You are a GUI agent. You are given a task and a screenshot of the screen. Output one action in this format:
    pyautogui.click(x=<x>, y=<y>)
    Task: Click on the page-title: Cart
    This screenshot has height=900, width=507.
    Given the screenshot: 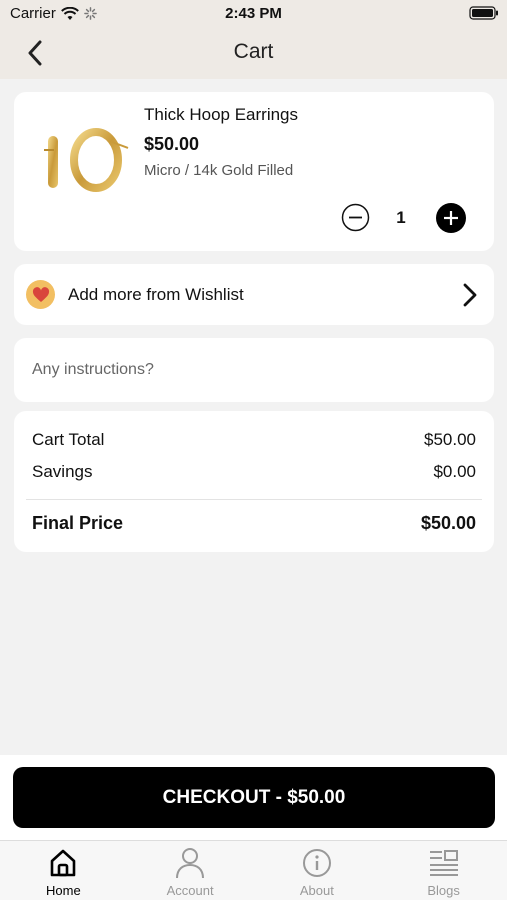 What is the action you would take?
    pyautogui.click(x=253, y=51)
    